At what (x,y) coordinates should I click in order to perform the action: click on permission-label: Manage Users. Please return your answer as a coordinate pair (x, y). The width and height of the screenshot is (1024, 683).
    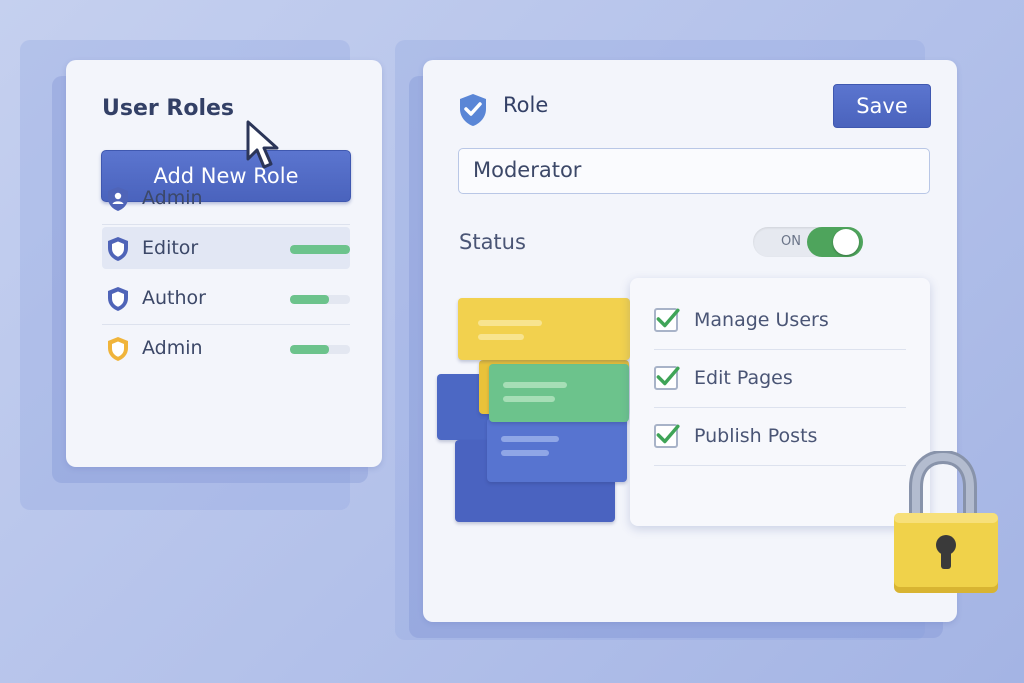
    Looking at the image, I should click on (761, 320).